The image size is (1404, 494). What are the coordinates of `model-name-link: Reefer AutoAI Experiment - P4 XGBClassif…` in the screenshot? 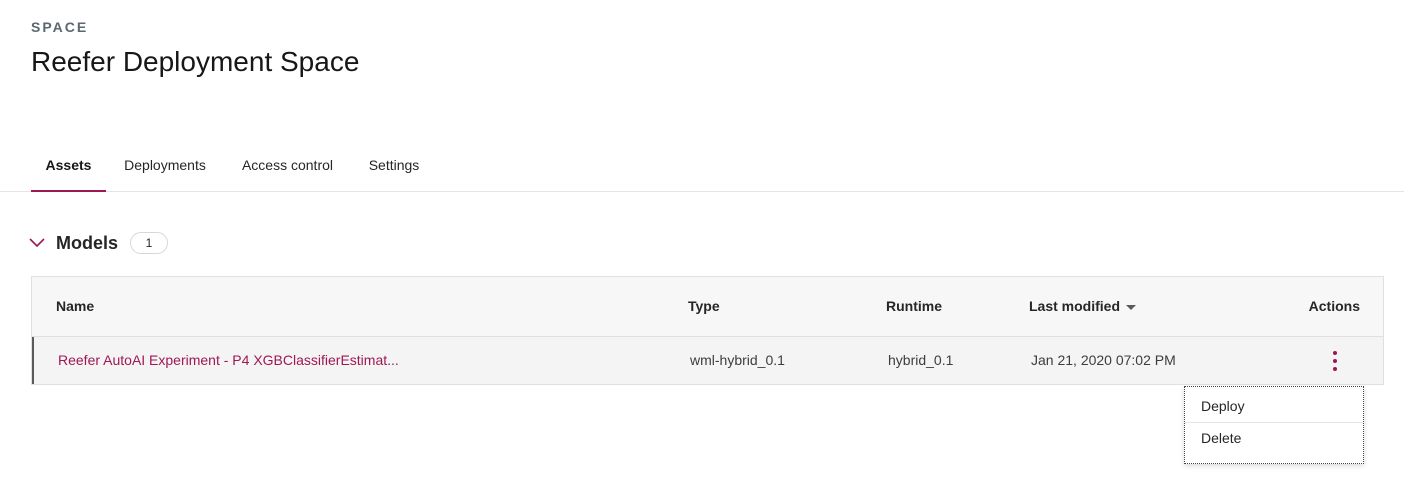 It's located at (228, 360).